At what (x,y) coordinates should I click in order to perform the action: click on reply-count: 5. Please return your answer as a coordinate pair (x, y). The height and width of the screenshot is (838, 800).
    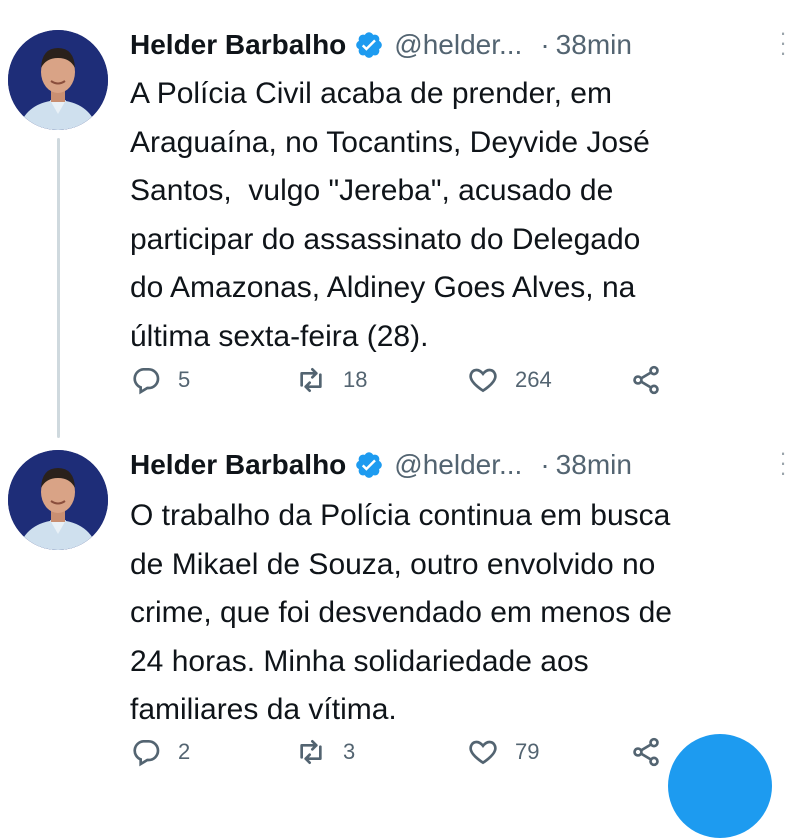
    Looking at the image, I should click on (184, 379).